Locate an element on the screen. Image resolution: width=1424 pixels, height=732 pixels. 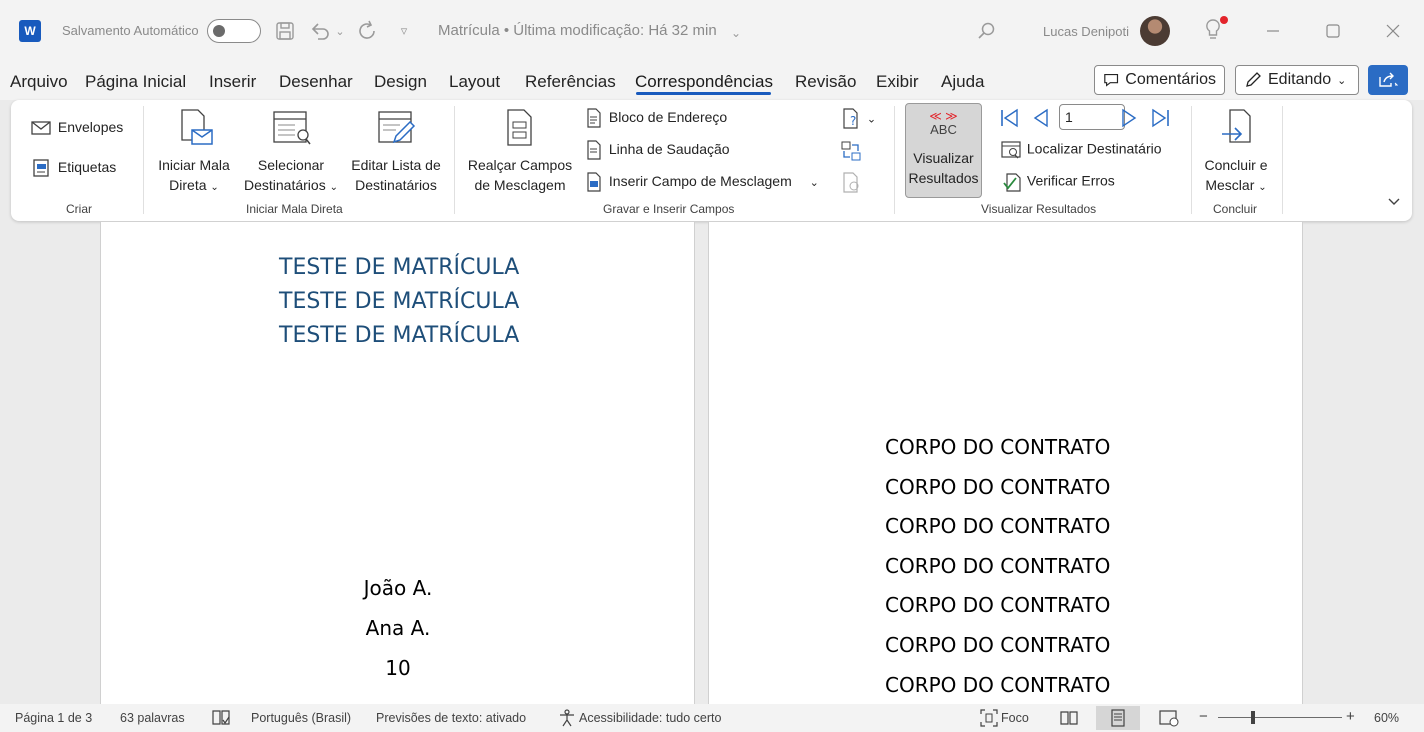
merge-field-value: 10 is located at coordinates (398, 668).